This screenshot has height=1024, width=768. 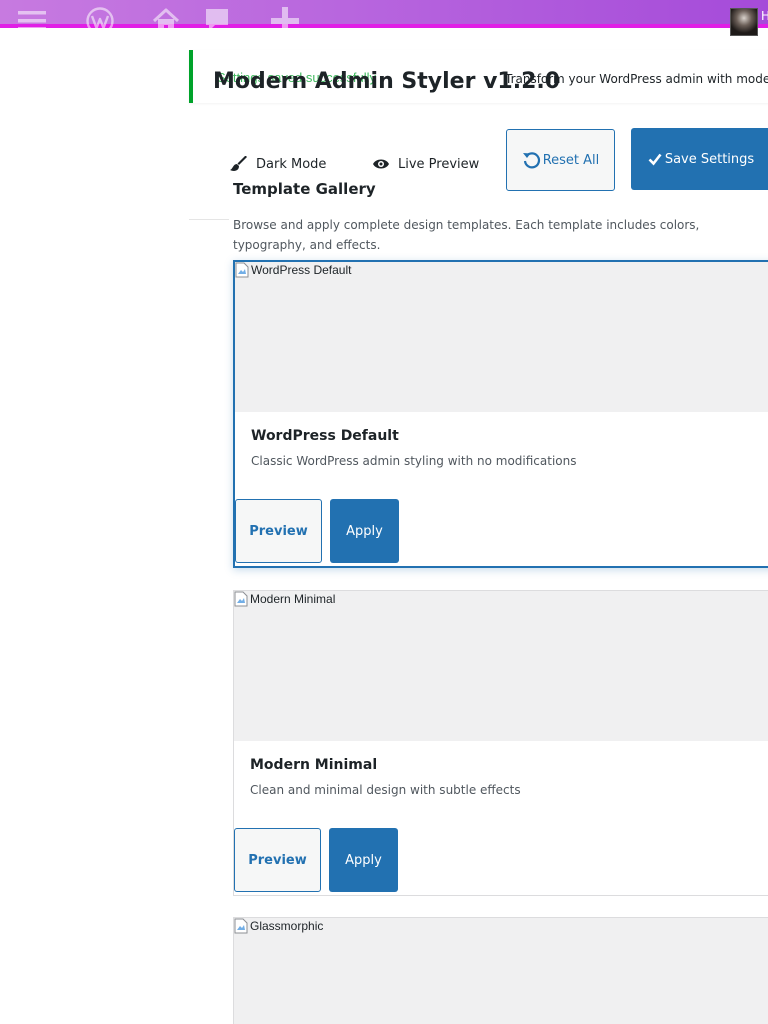 I want to click on template-thumbnail-alt: Glassmorphic, so click(x=278, y=926).